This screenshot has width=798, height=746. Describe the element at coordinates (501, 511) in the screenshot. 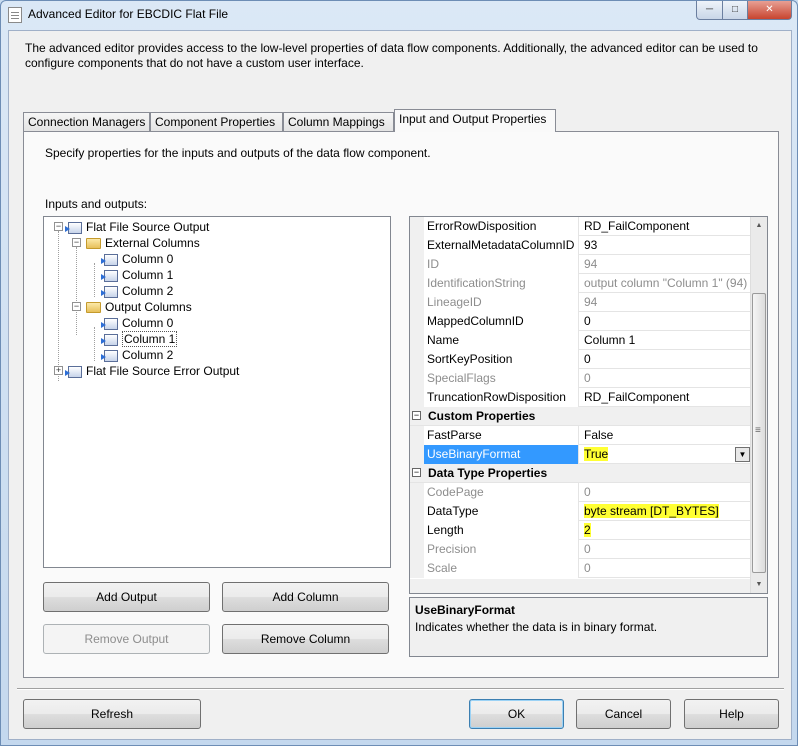

I see `property-name: DataType` at that location.